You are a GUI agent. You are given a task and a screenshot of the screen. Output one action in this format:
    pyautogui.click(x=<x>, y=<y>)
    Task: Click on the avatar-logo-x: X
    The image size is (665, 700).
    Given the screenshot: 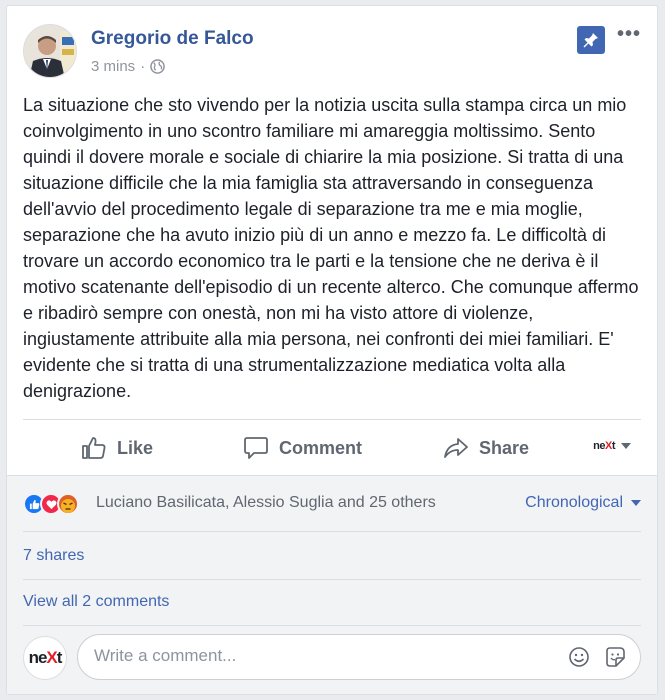 What is the action you would take?
    pyautogui.click(x=51, y=657)
    